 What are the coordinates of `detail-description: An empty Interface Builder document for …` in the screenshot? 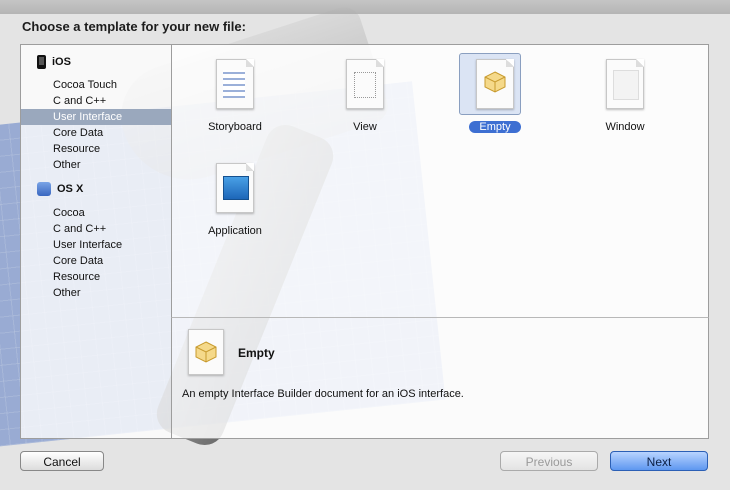 It's located at (323, 394).